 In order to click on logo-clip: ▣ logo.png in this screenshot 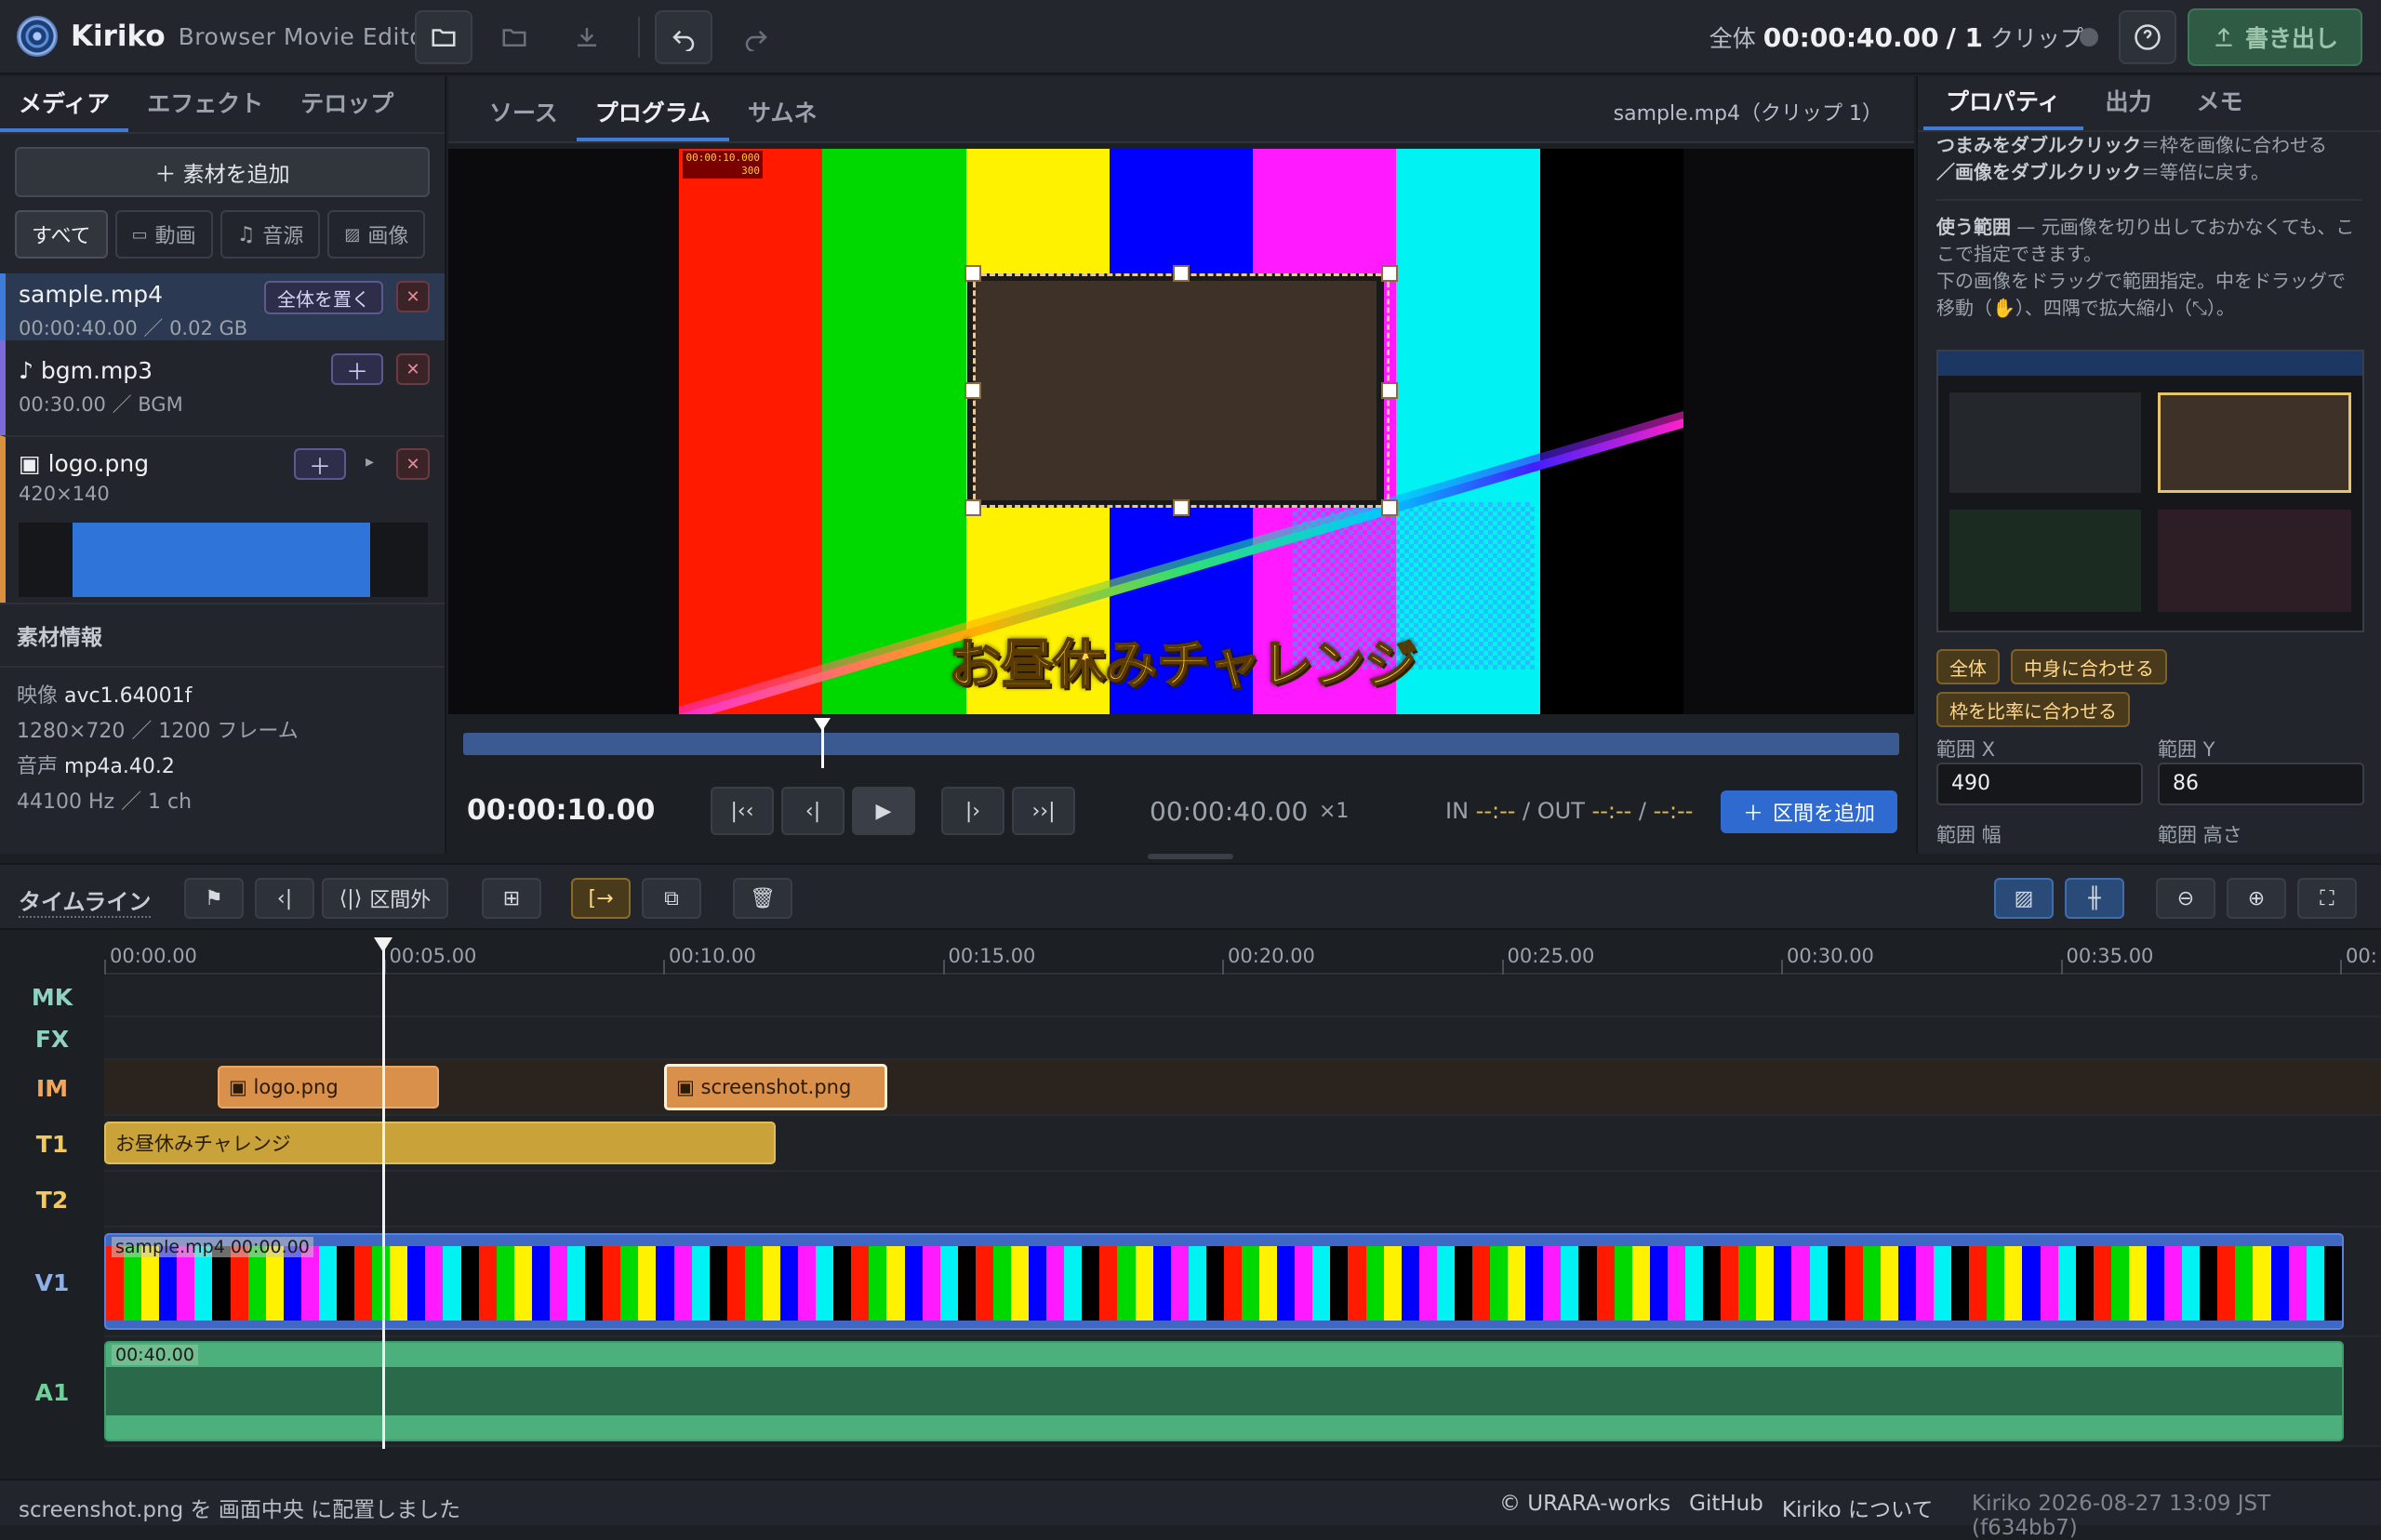, I will do `click(328, 1087)`.